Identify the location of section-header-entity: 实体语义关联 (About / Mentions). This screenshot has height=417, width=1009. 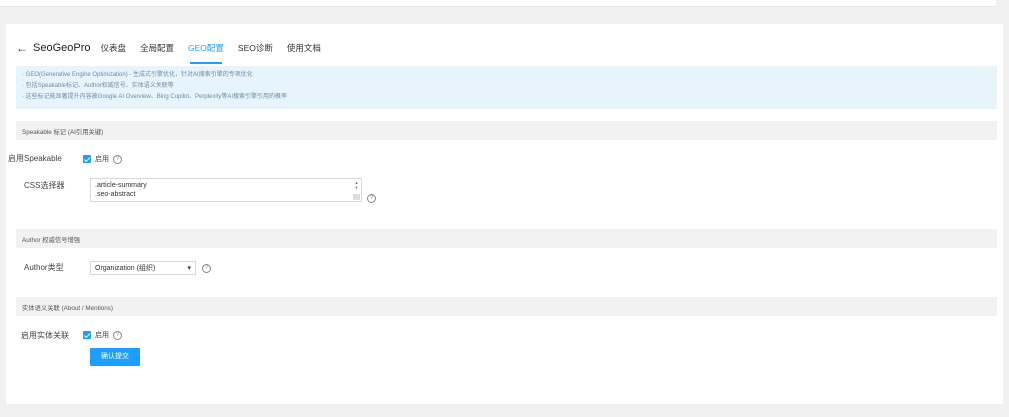
(506, 306).